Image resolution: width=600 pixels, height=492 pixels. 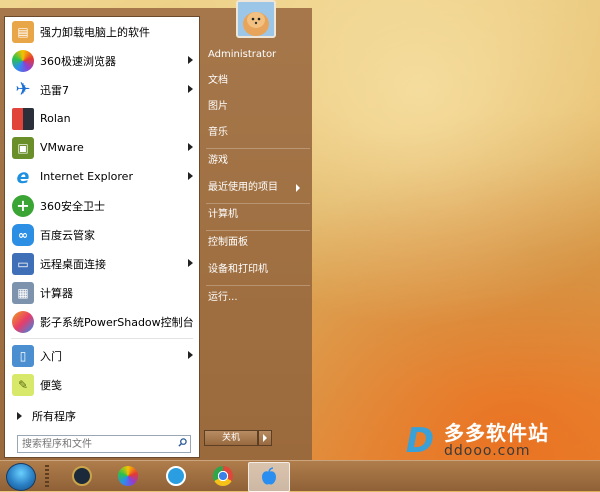 What do you see at coordinates (23, 321) in the screenshot?
I see `powershadow-icon` at bounding box center [23, 321].